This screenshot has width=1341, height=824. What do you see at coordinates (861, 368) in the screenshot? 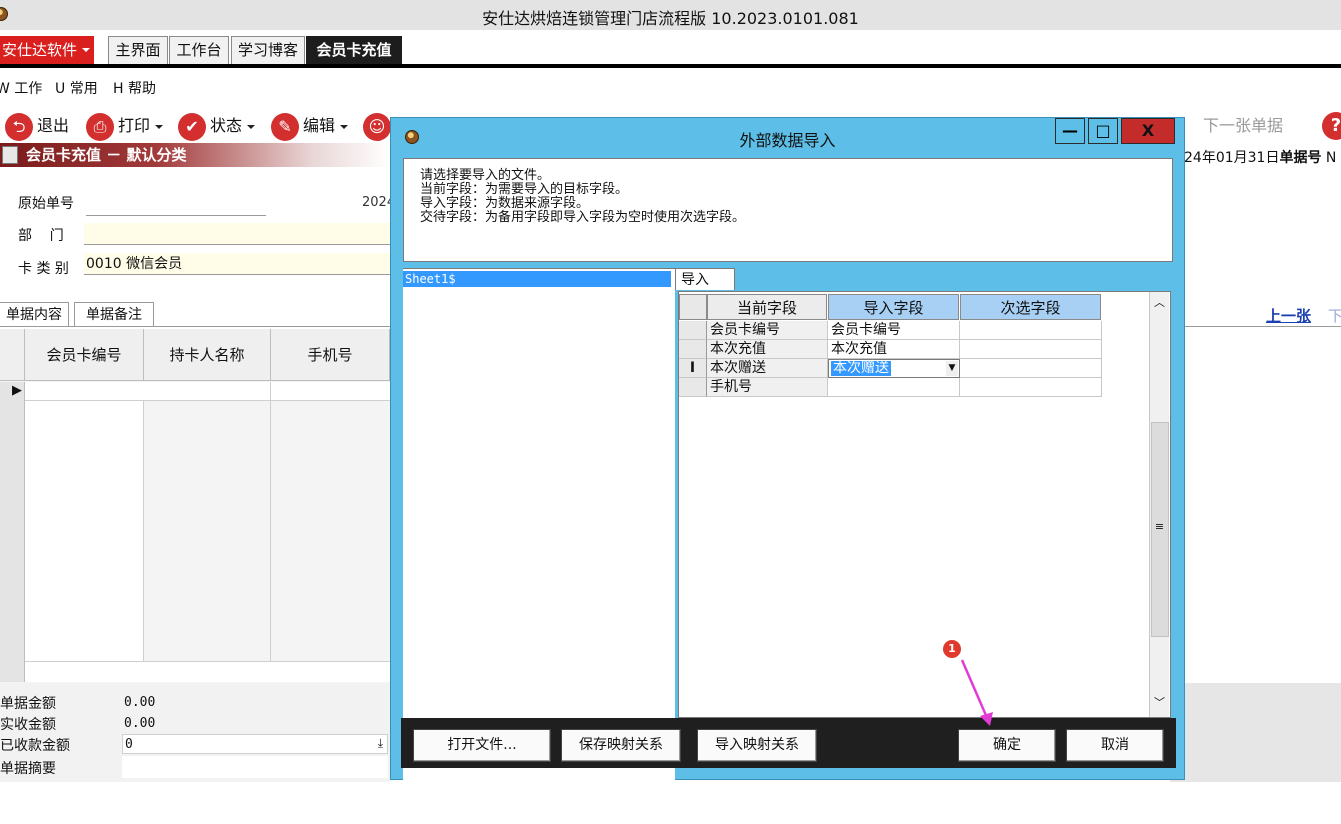
I see `dropdown-selected-value: 本次赠送` at bounding box center [861, 368].